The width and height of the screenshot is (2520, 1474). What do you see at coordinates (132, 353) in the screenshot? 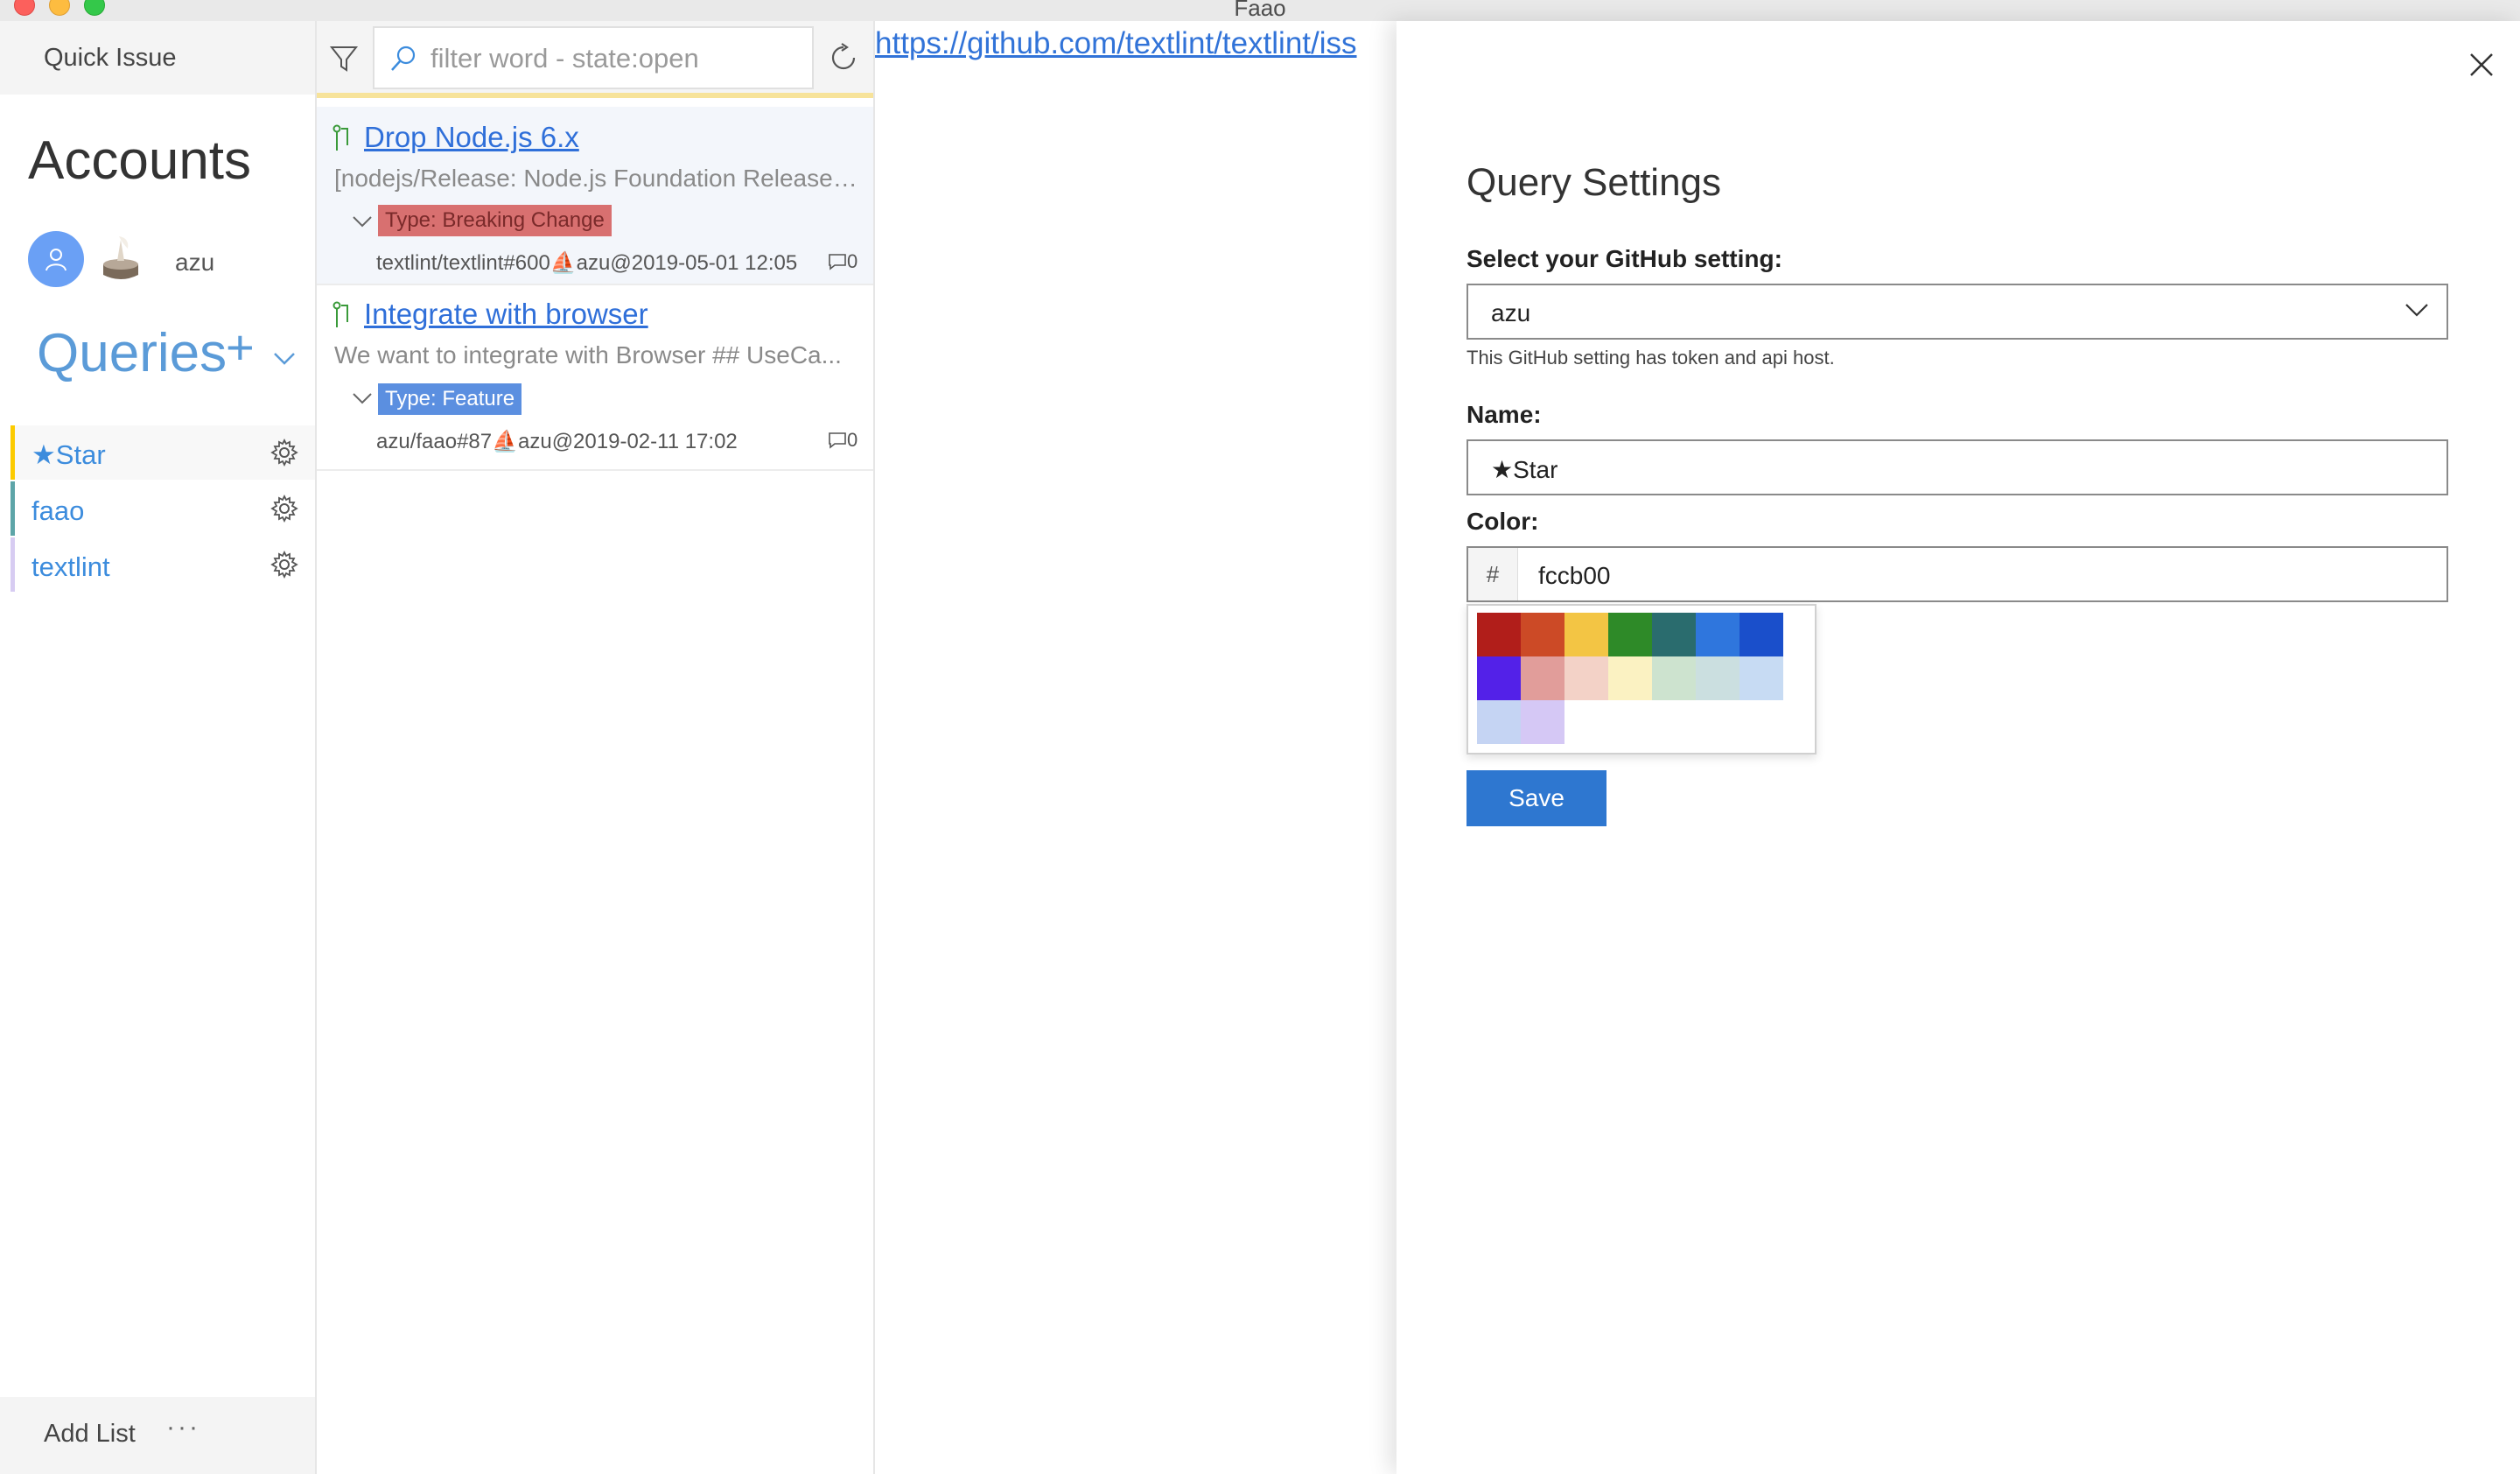
I see `queries-heading: Queries` at bounding box center [132, 353].